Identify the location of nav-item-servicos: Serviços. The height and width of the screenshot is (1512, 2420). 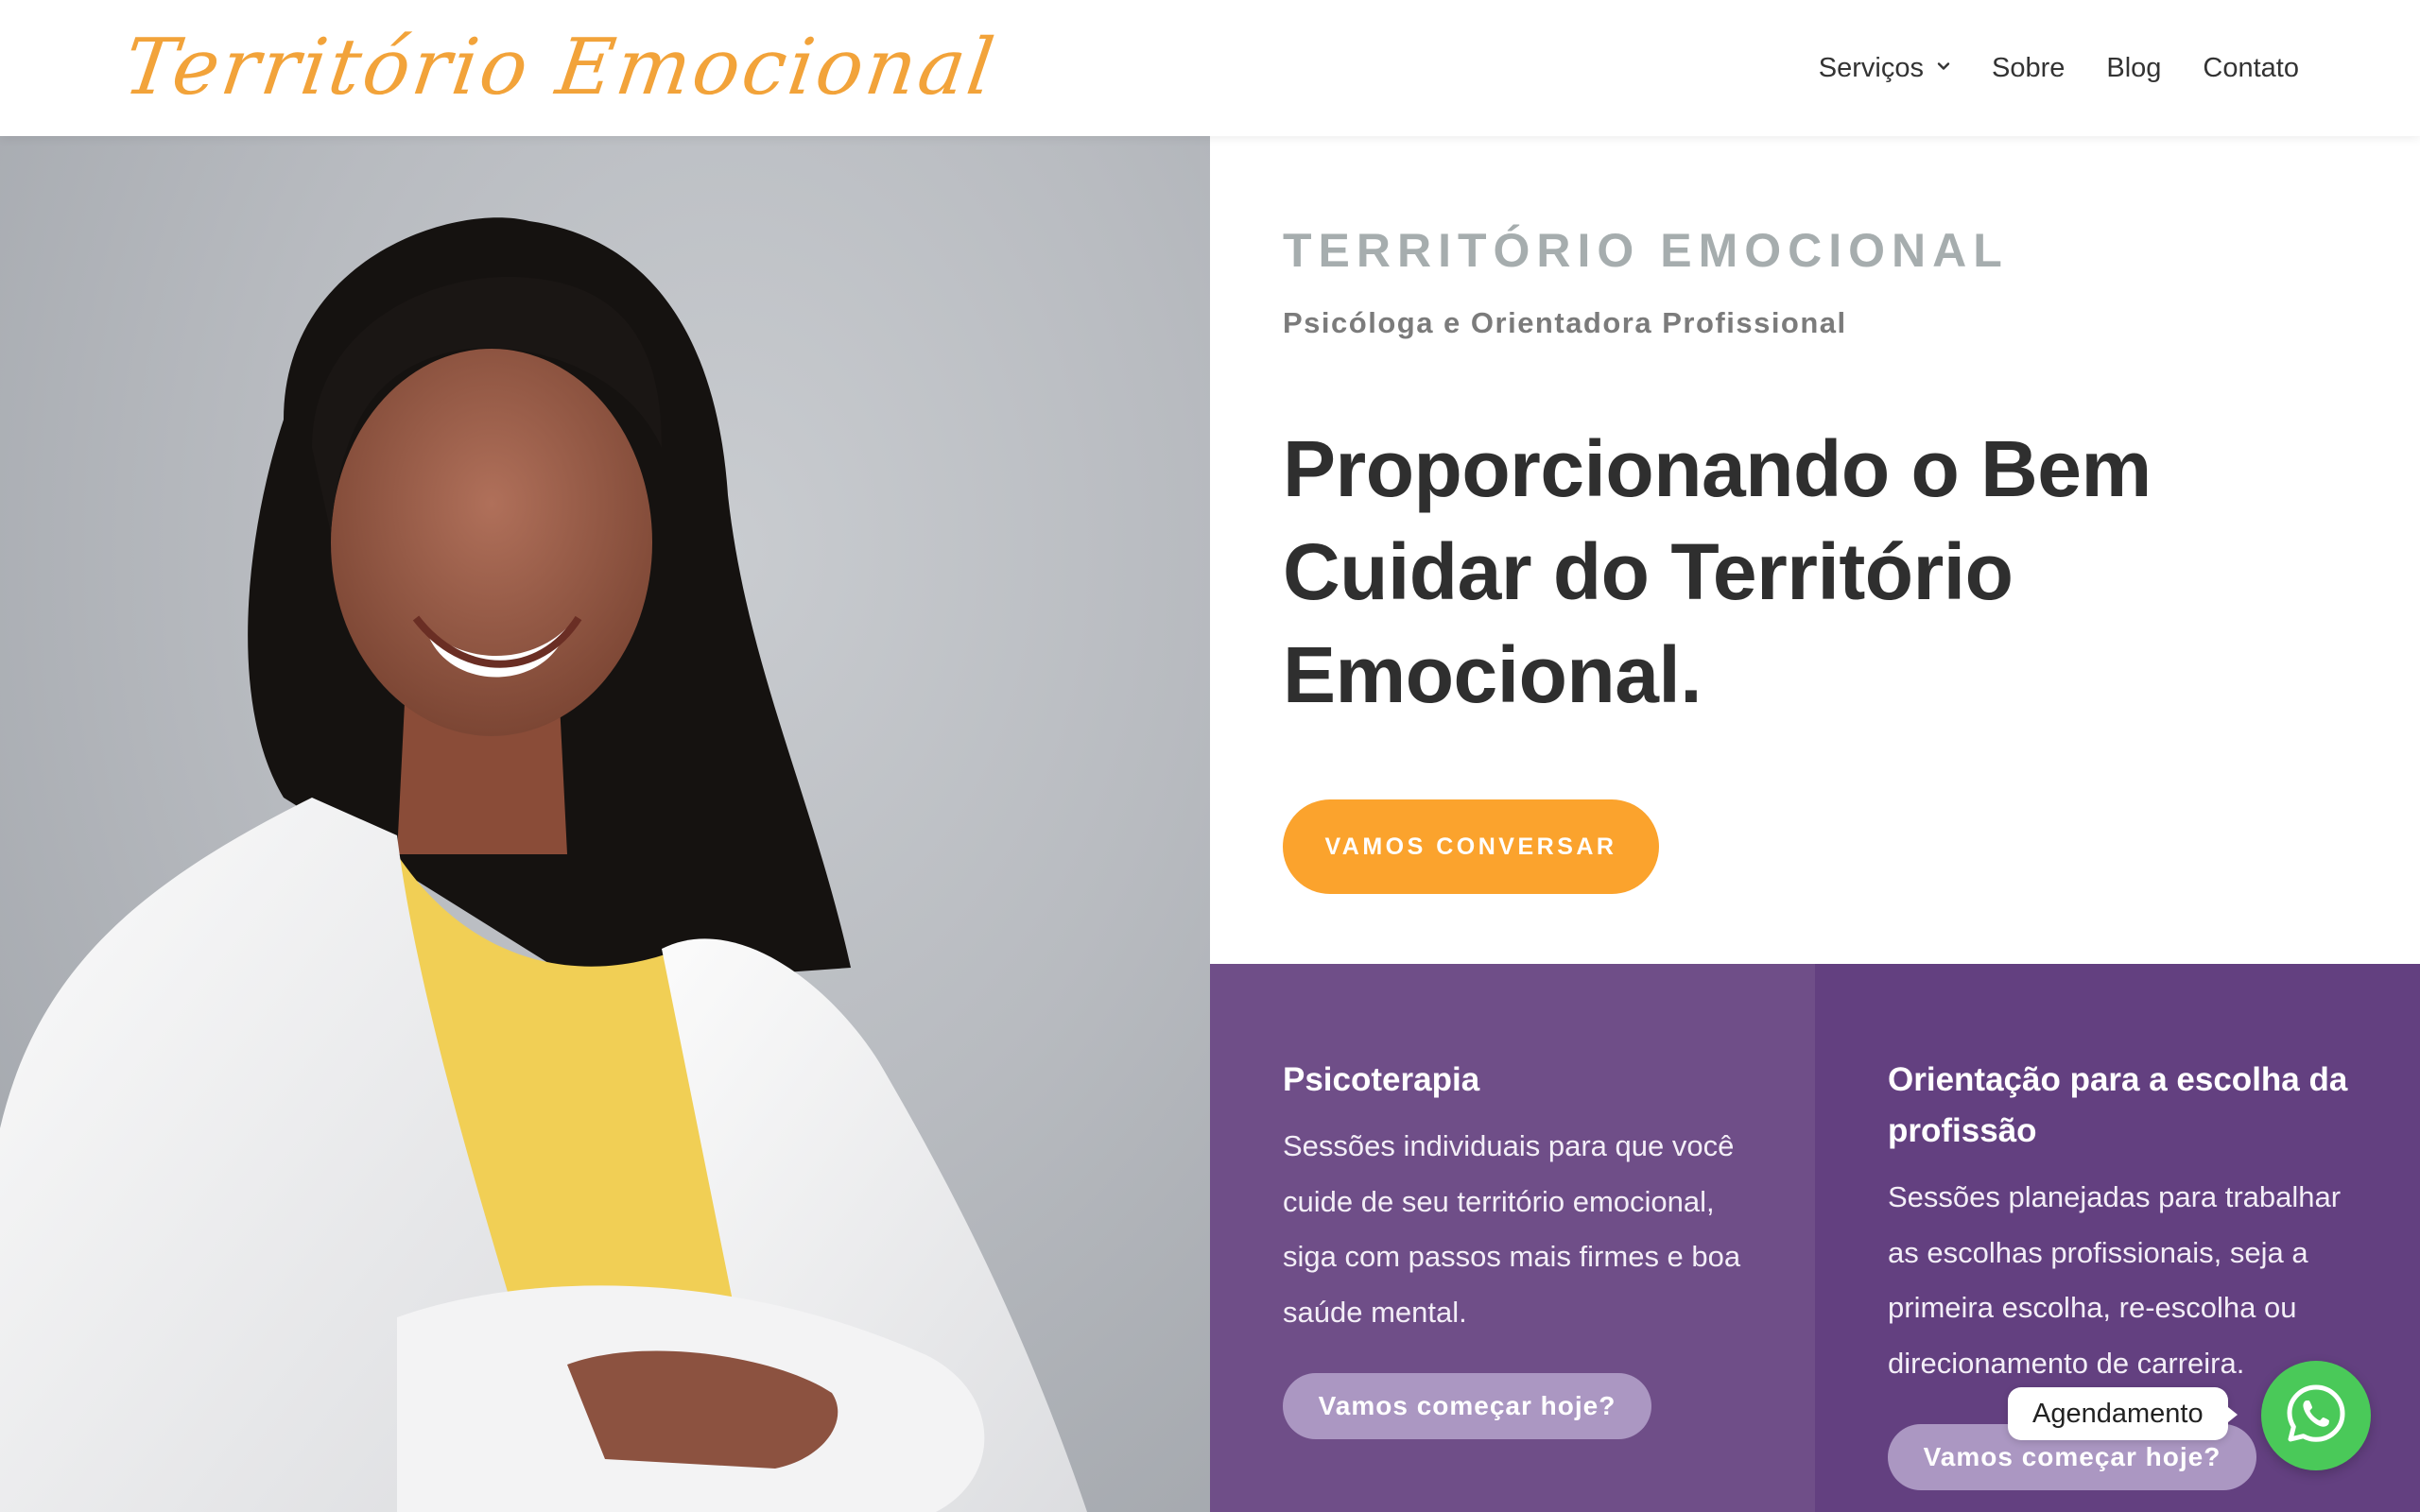
(1885, 68).